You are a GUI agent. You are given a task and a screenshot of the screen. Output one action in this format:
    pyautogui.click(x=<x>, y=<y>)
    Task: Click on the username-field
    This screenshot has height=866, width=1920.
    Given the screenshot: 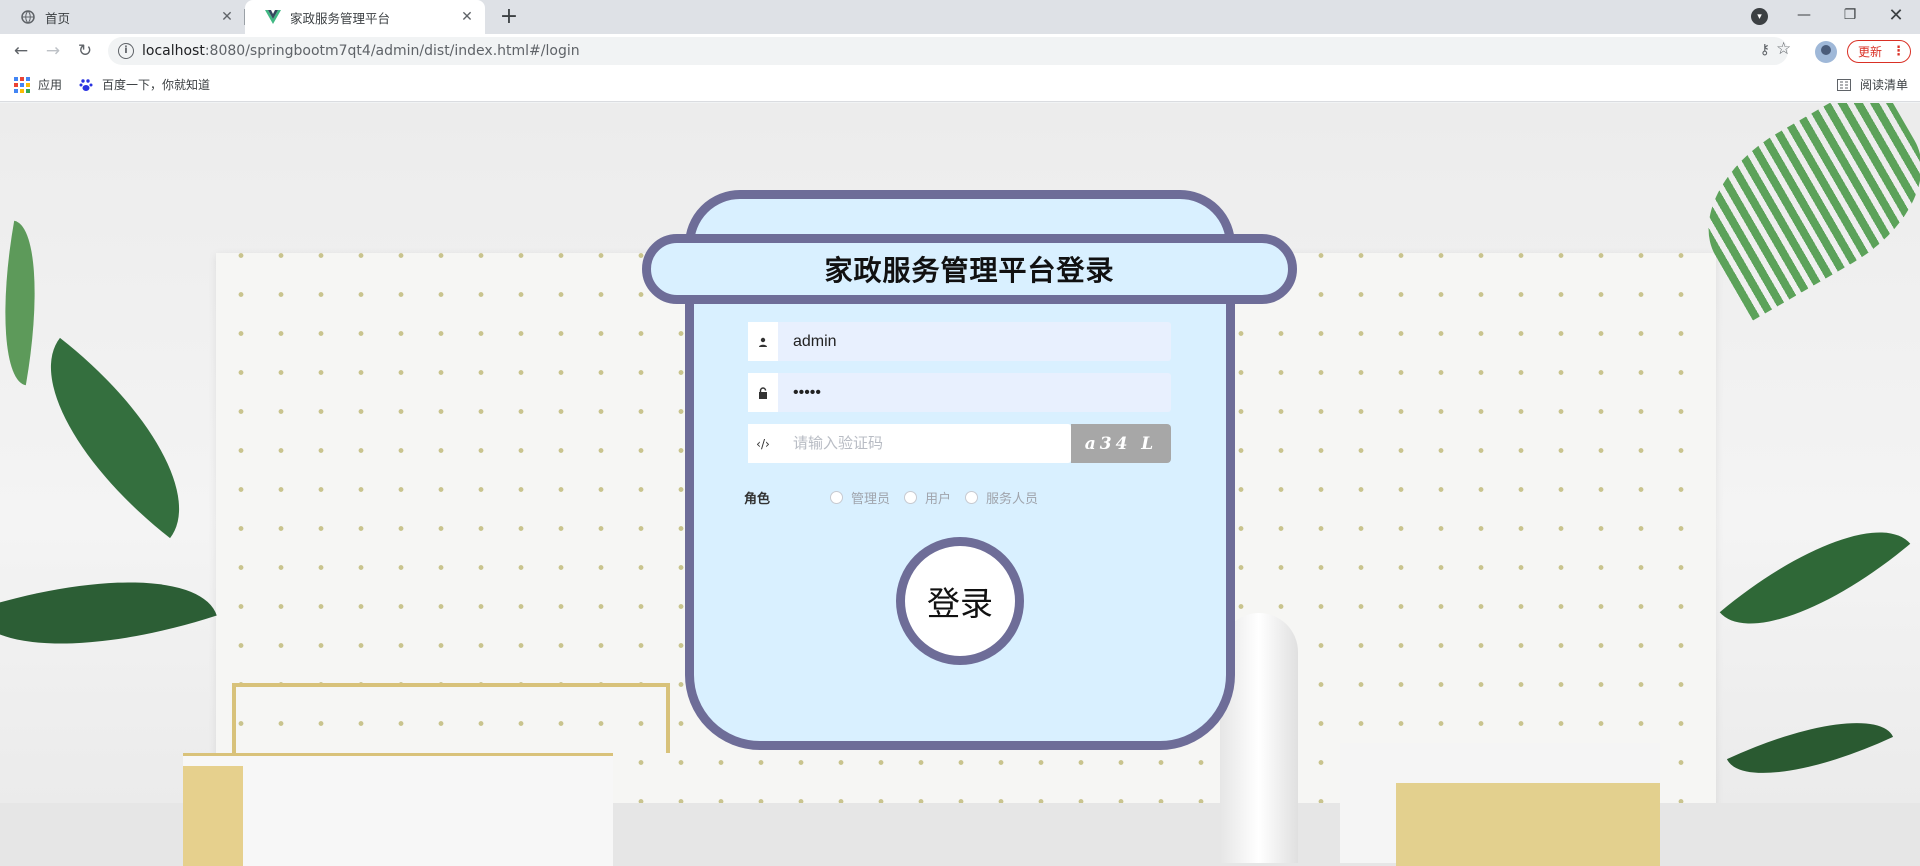 What is the action you would take?
    pyautogui.click(x=959, y=341)
    